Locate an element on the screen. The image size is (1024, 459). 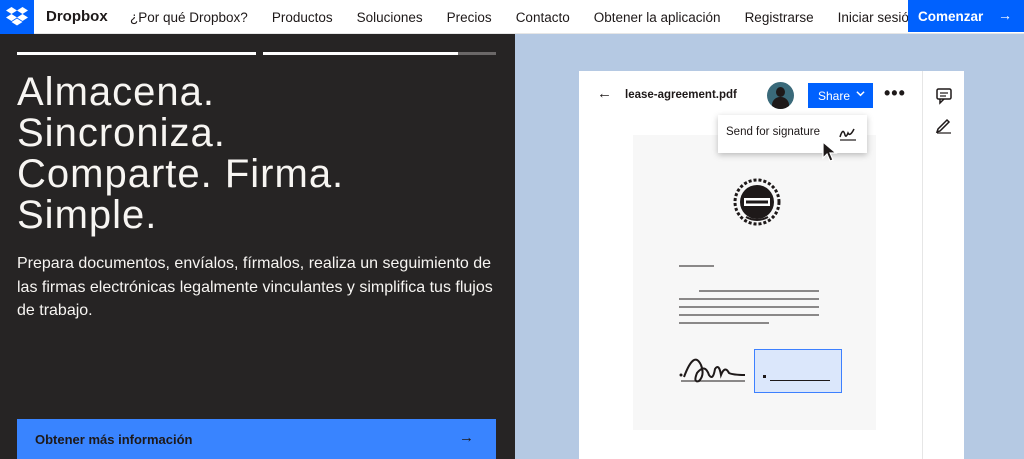
brand-name: Dropbox is located at coordinates (77, 16).